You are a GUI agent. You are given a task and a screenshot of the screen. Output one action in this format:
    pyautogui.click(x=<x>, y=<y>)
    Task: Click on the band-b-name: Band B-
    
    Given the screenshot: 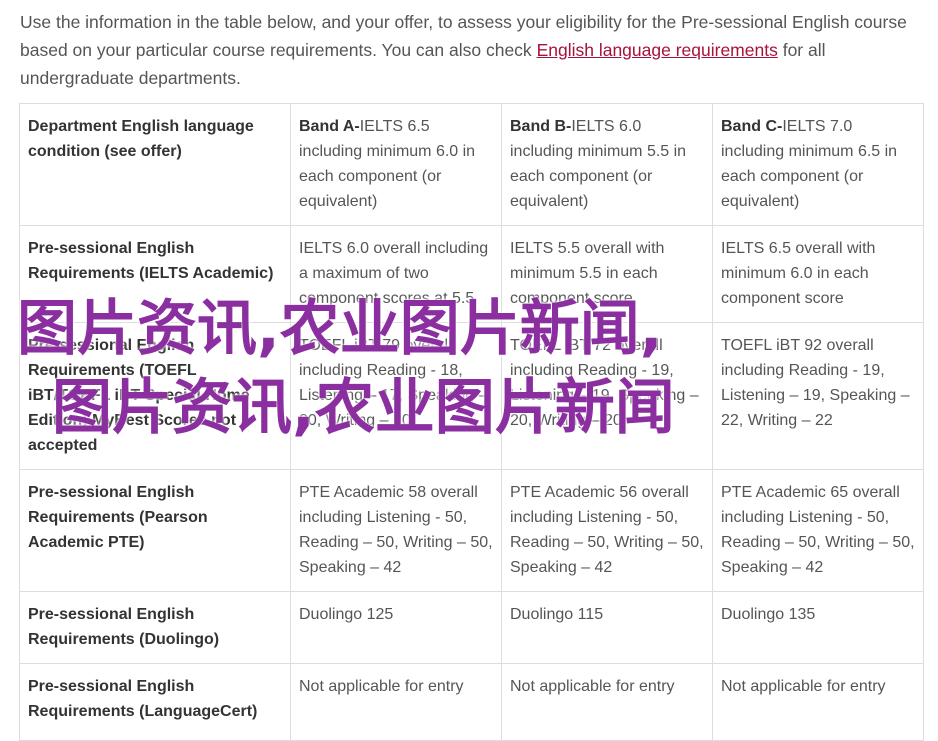 What is the action you would take?
    pyautogui.click(x=541, y=126)
    